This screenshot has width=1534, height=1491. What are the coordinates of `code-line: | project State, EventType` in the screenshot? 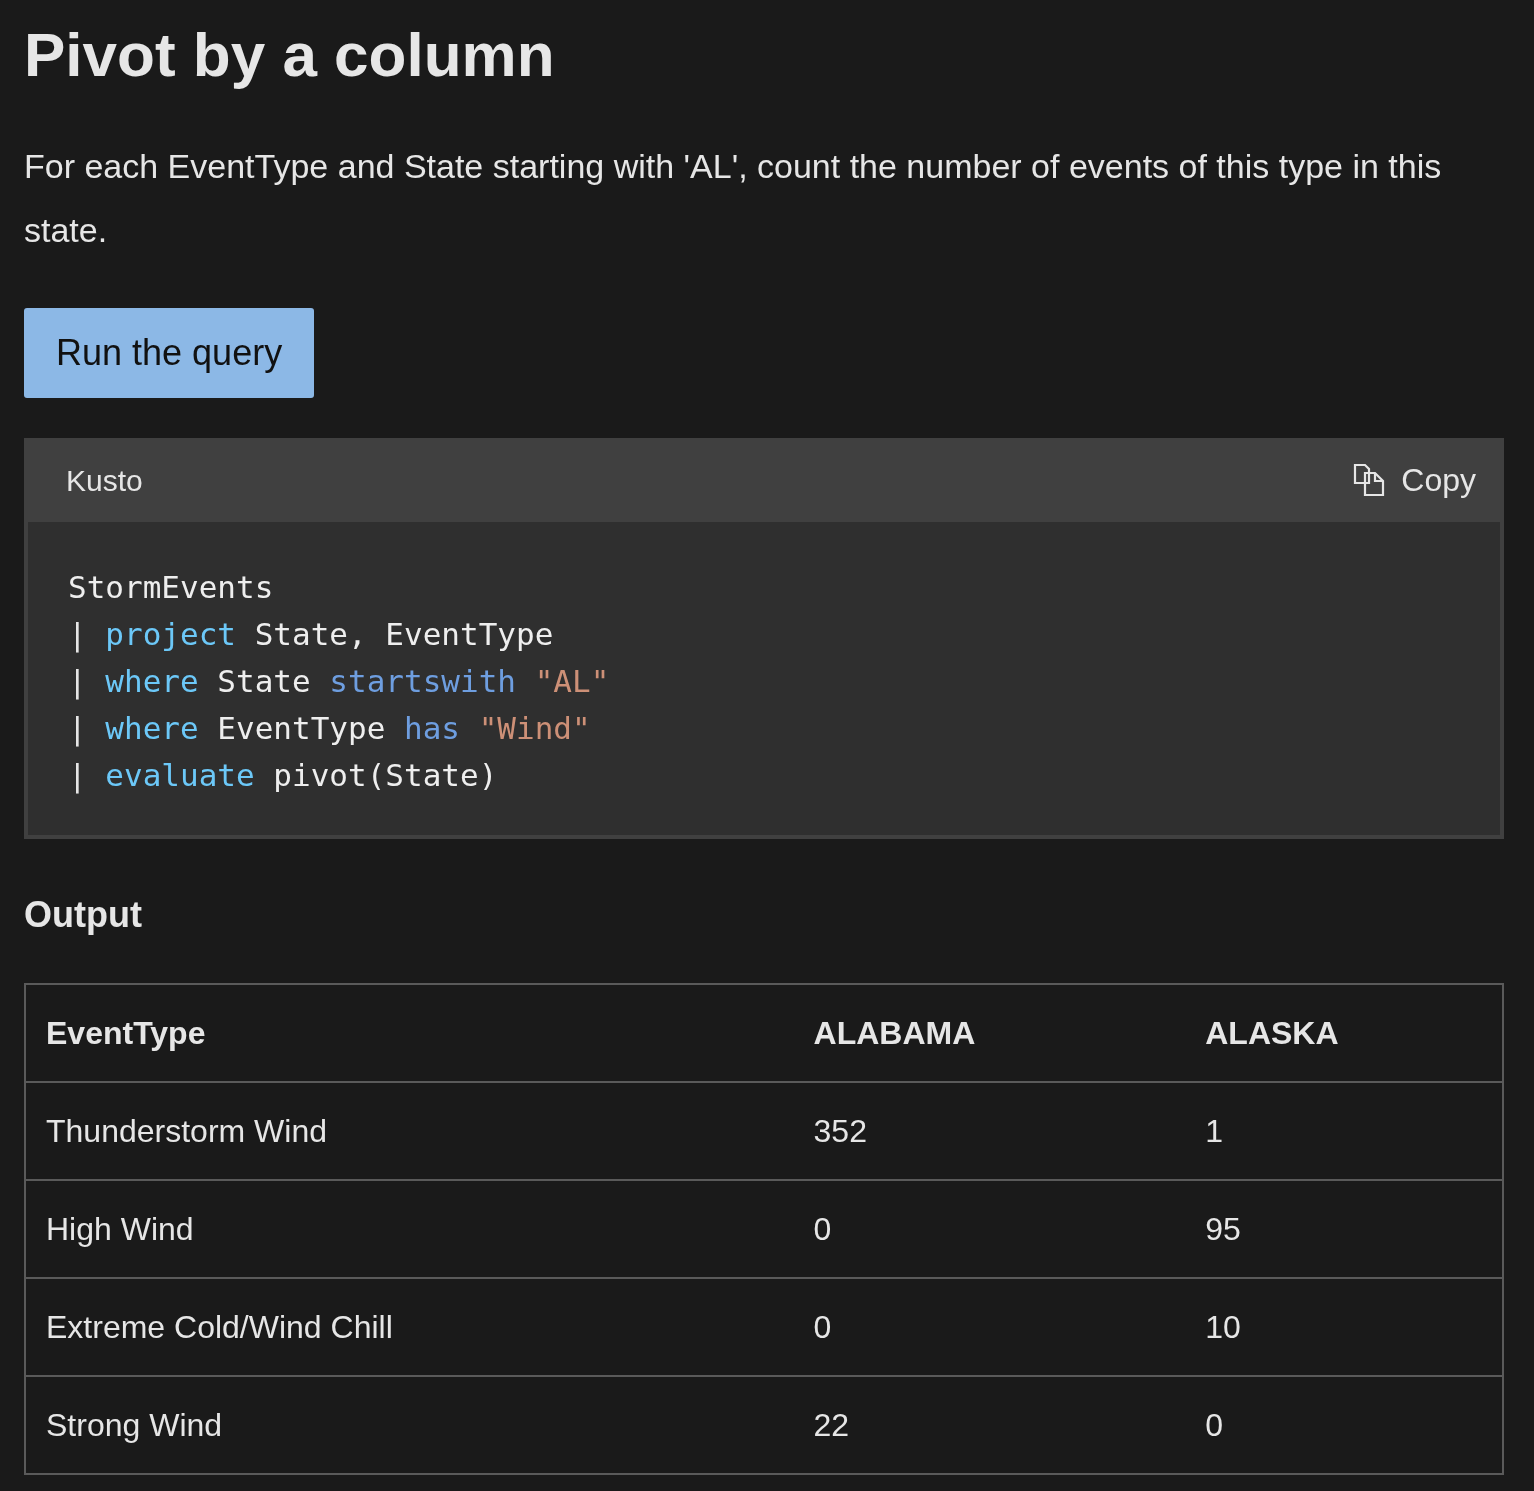 It's located at (311, 635).